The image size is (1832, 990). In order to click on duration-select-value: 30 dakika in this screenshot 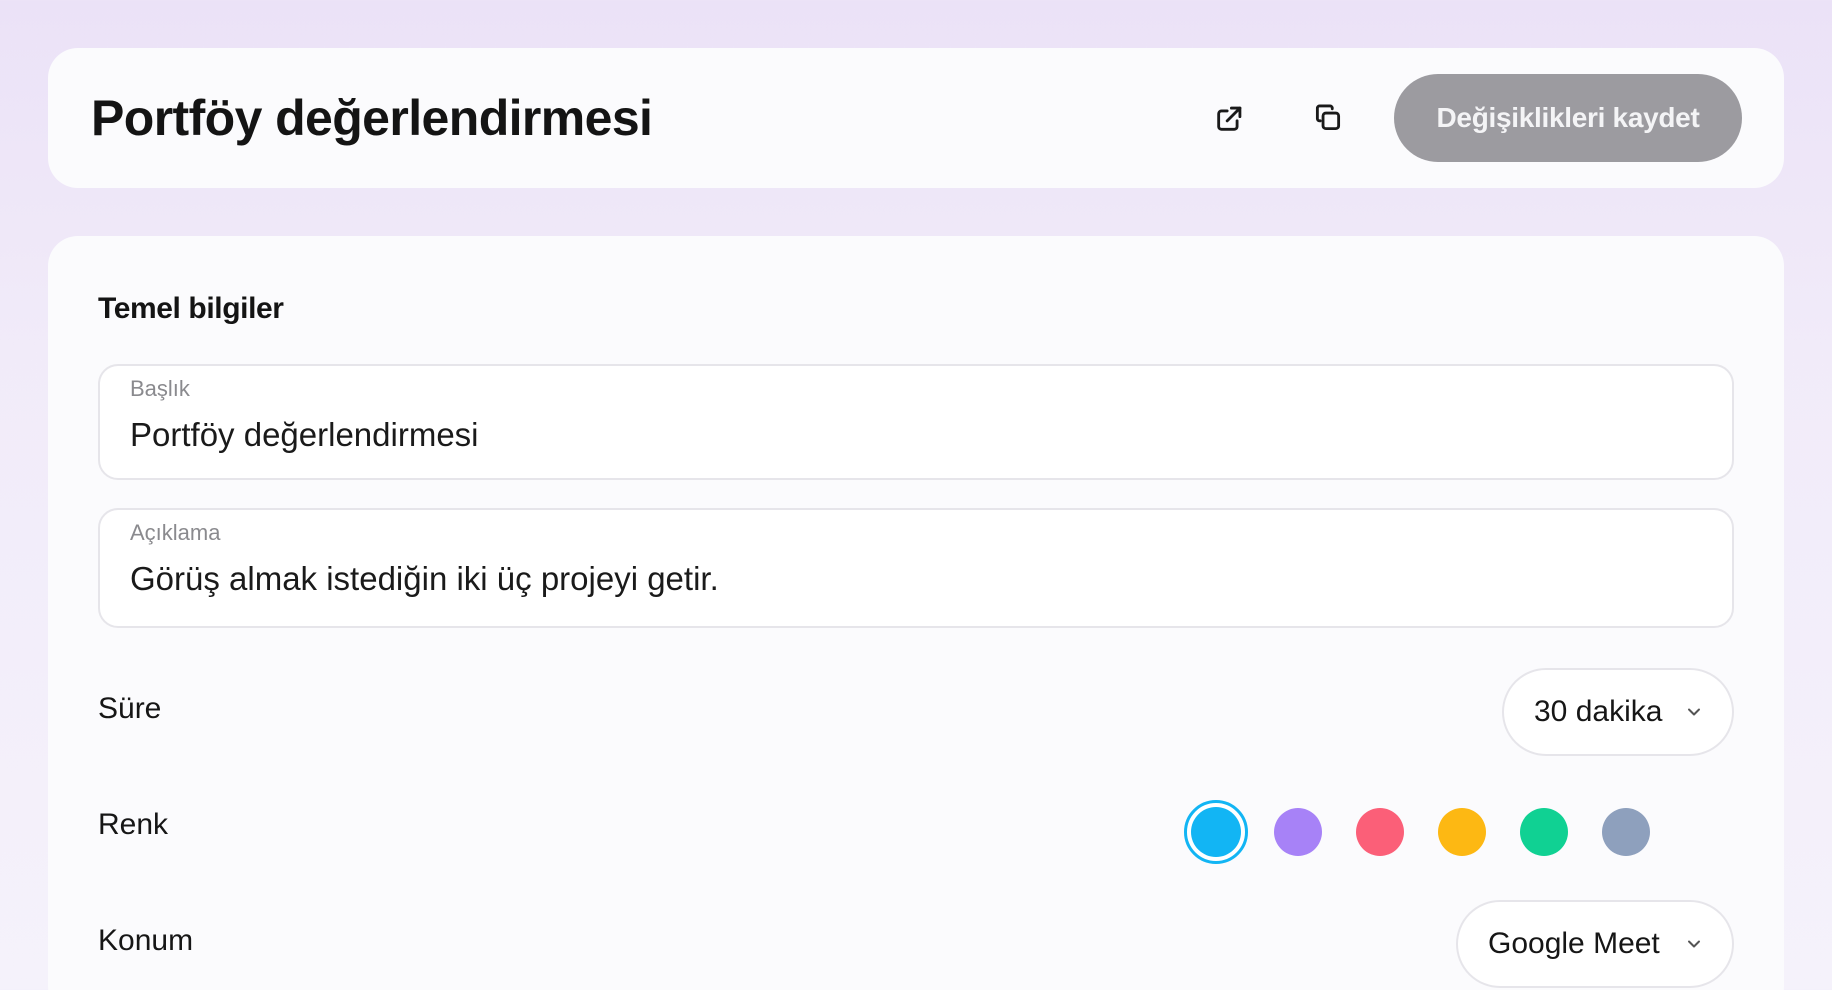, I will do `click(1598, 711)`.